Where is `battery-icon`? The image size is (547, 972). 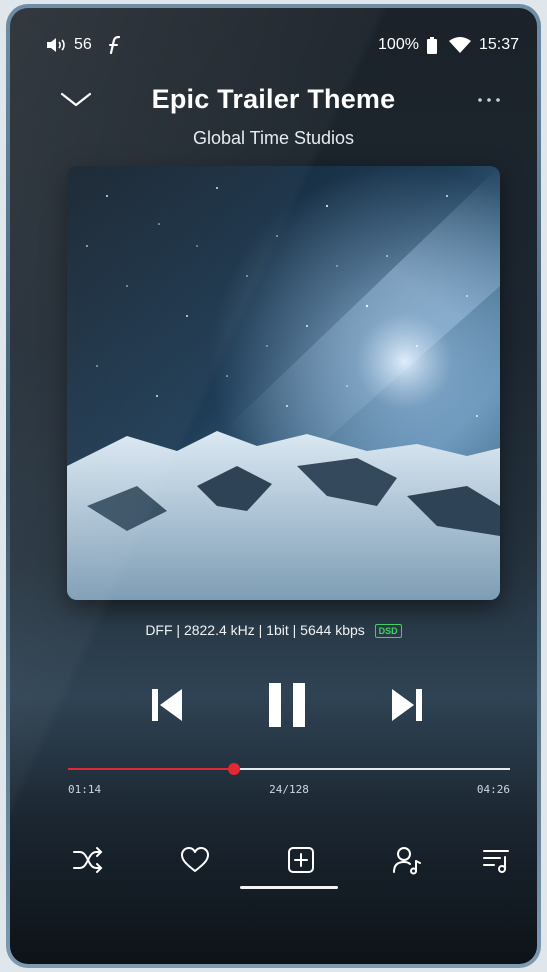
battery-icon is located at coordinates (431, 45).